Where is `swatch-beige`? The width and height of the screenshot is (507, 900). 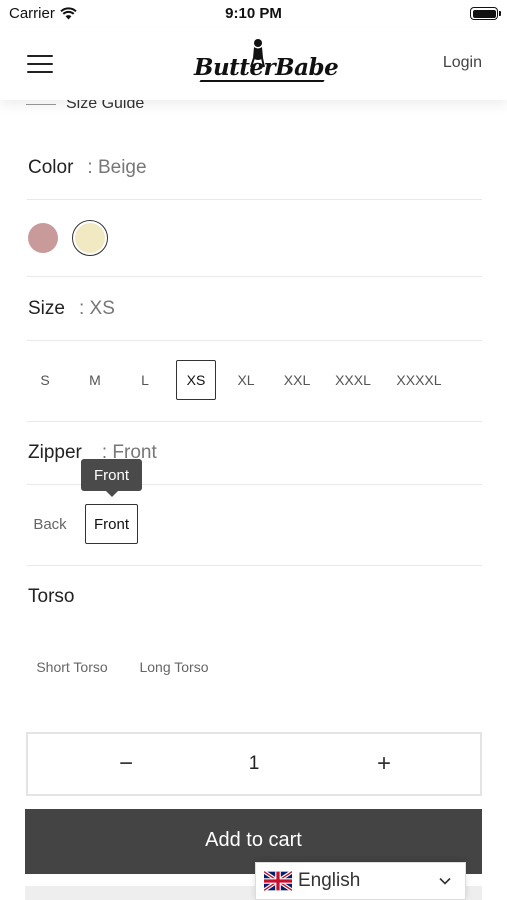 swatch-beige is located at coordinates (90, 238).